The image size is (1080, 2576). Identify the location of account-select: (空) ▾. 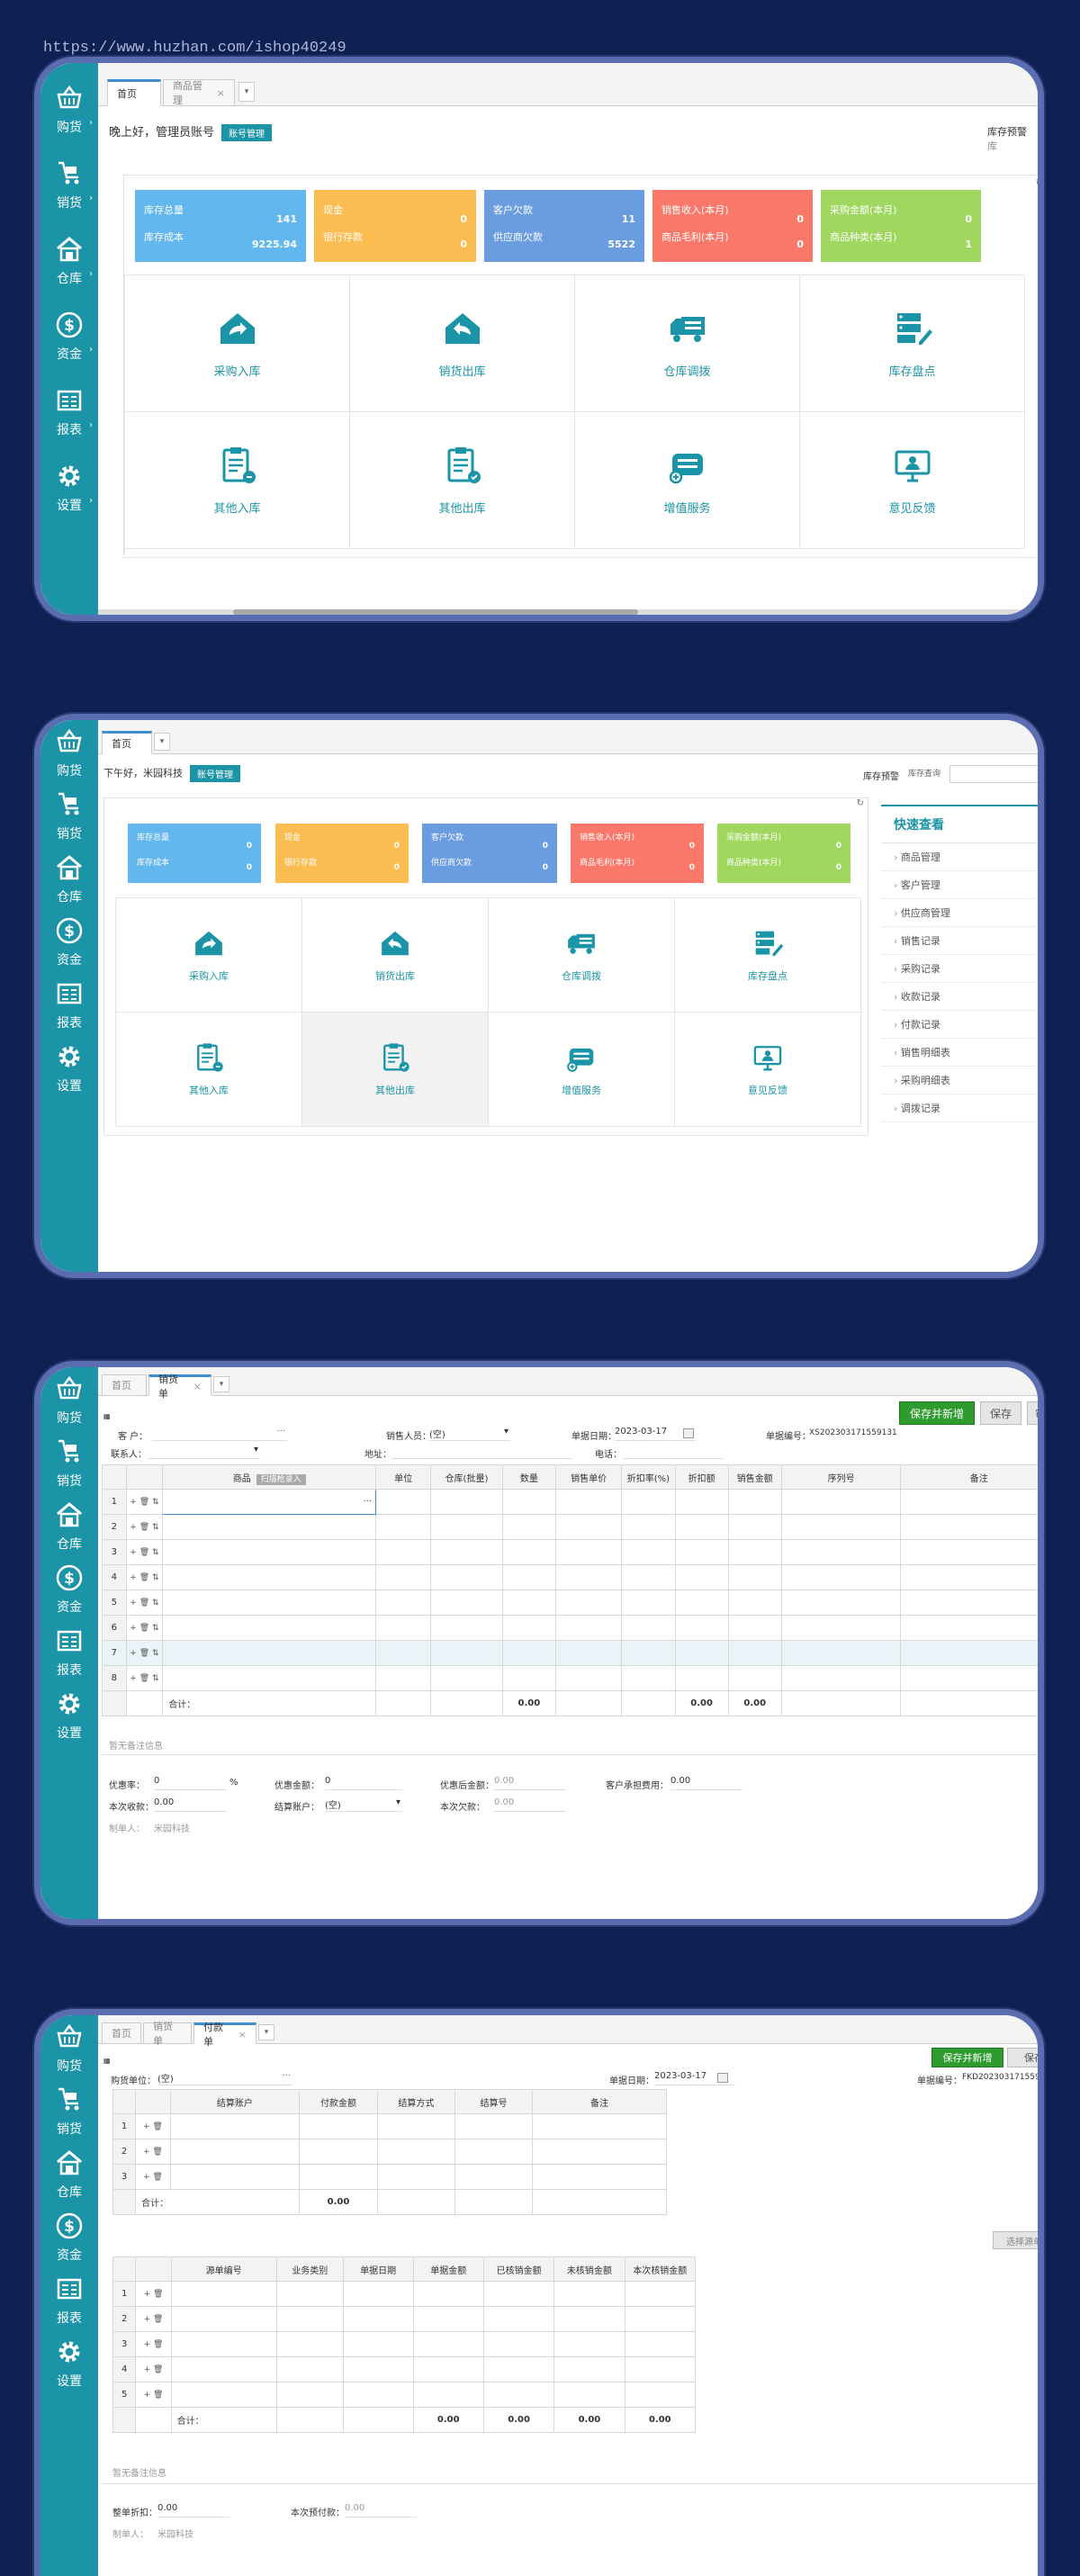
(364, 1804).